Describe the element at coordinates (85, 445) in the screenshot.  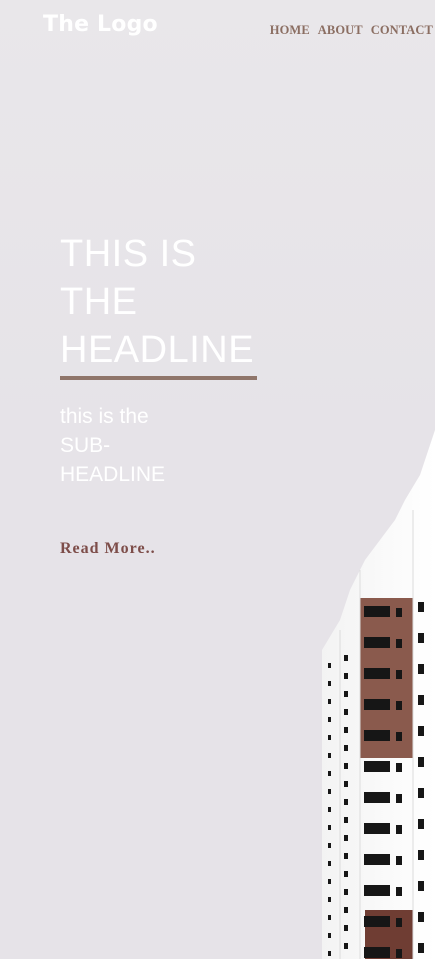
I see `subheadline-line-2: SUB-` at that location.